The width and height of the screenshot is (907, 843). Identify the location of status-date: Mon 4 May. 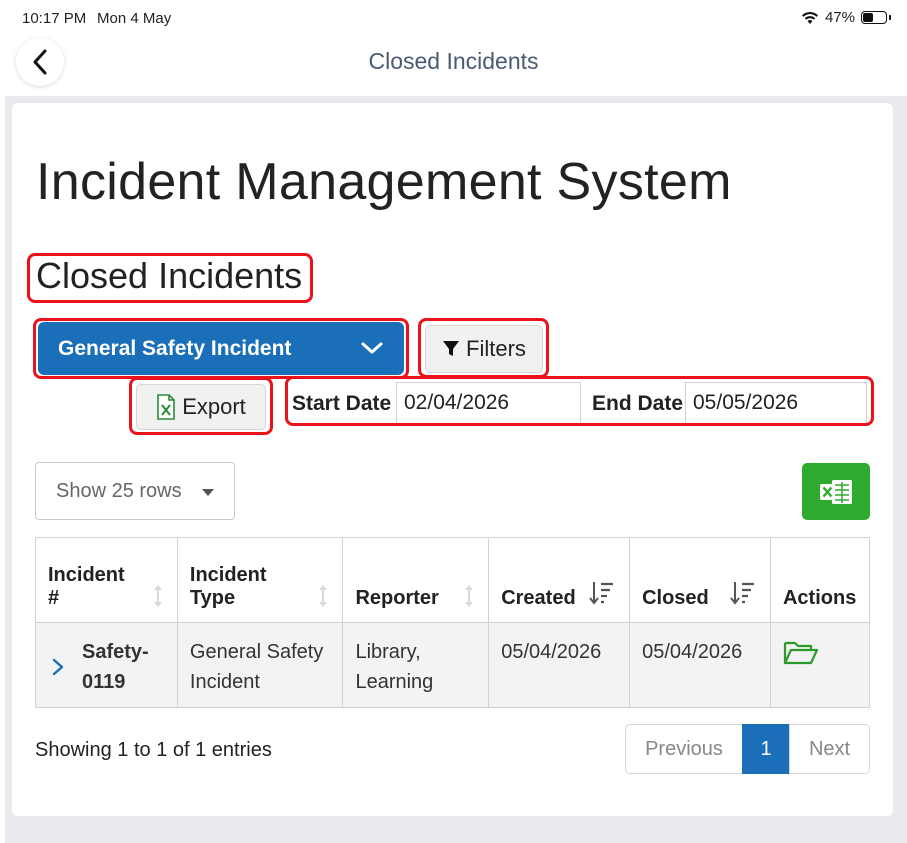
(134, 18).